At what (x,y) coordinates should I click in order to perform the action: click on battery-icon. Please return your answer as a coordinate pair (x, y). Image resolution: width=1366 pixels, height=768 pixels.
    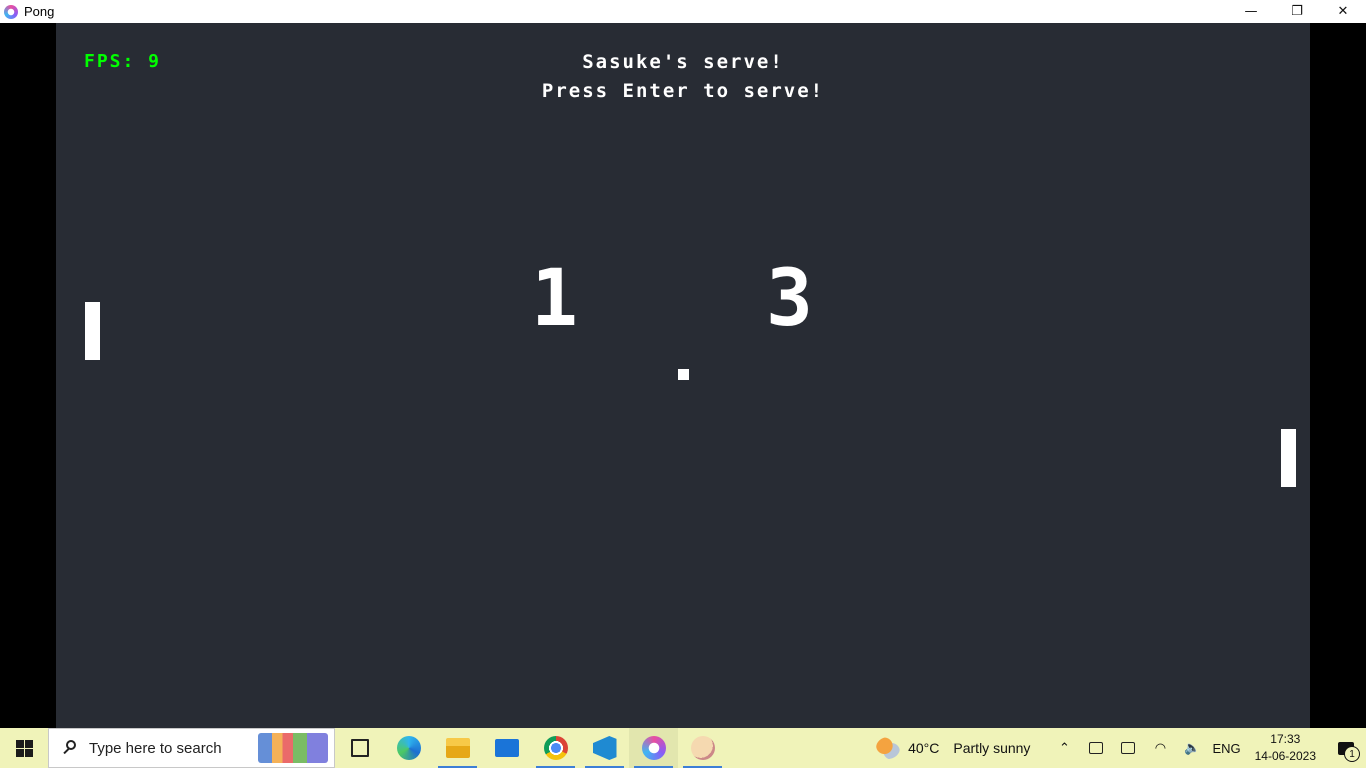
    Looking at the image, I should click on (1128, 748).